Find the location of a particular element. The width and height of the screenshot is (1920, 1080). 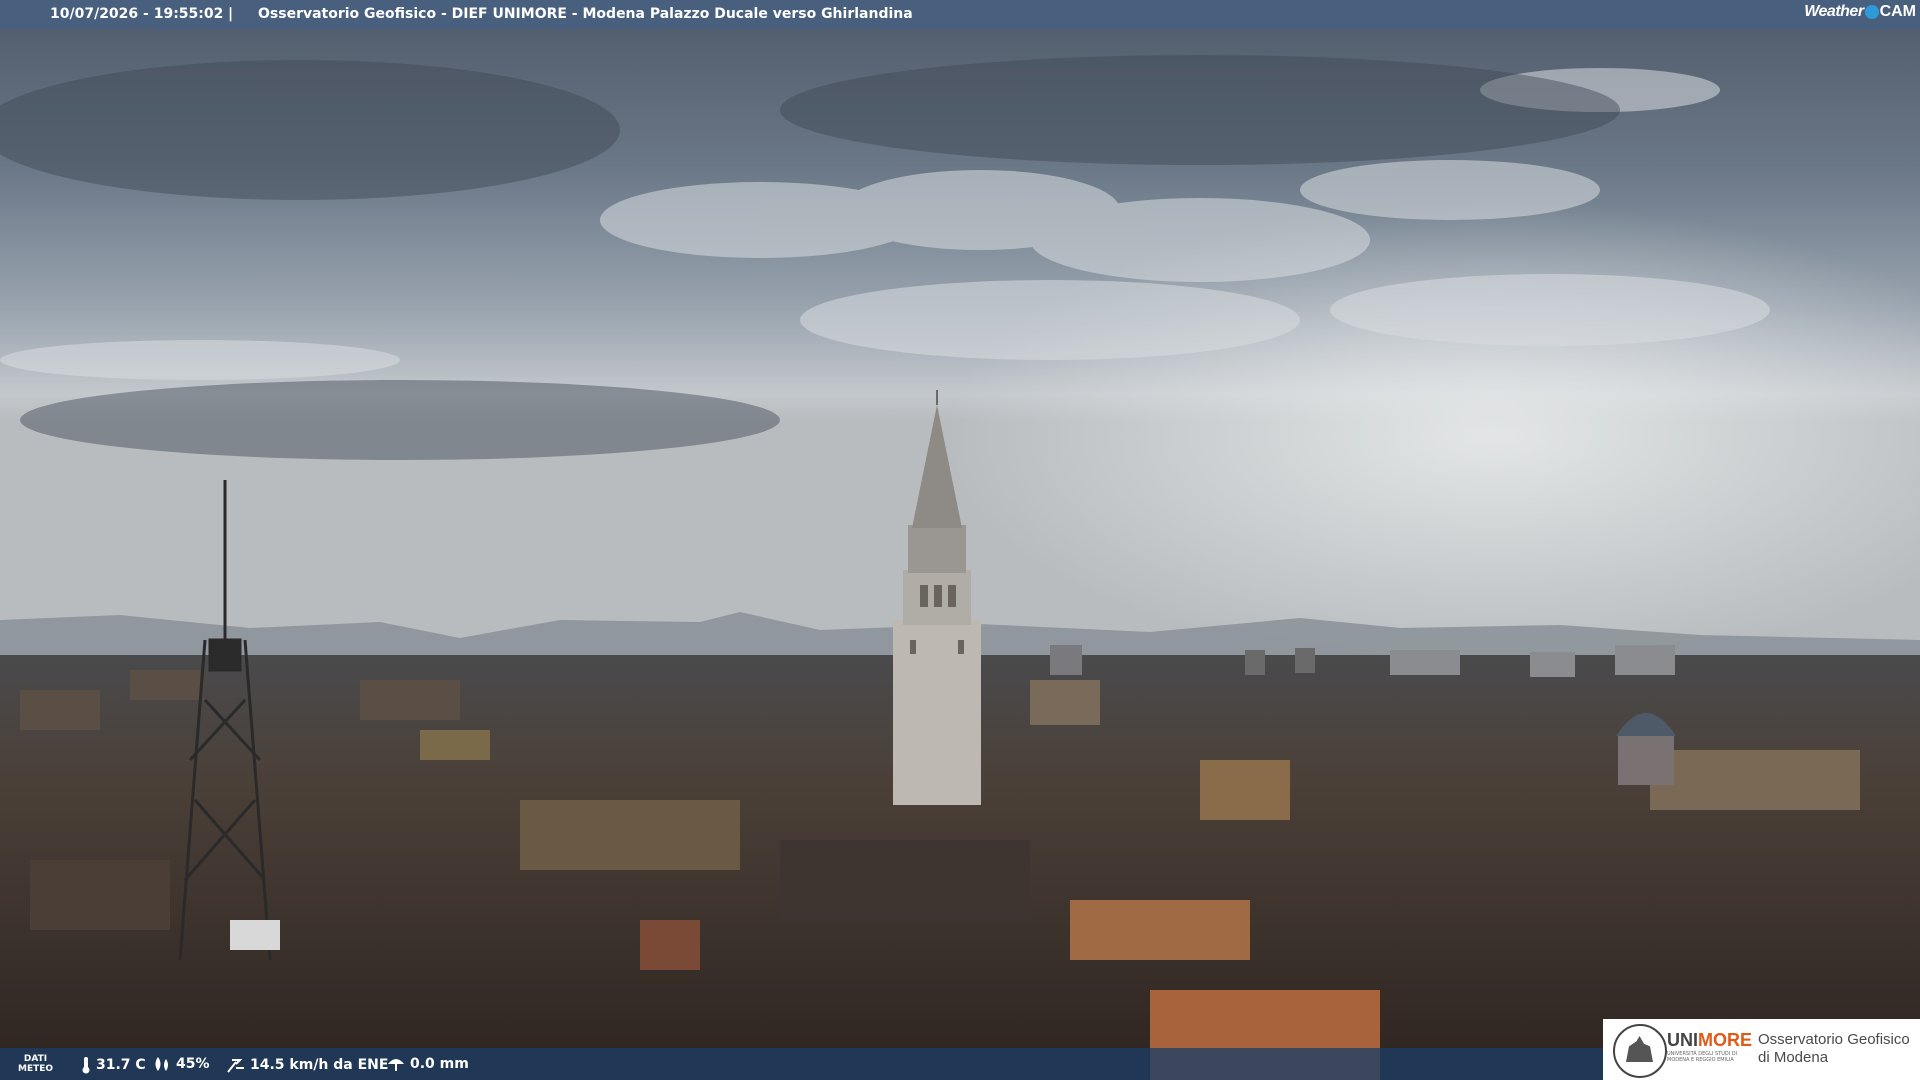

university-seal-icon is located at coordinates (1640, 1051).